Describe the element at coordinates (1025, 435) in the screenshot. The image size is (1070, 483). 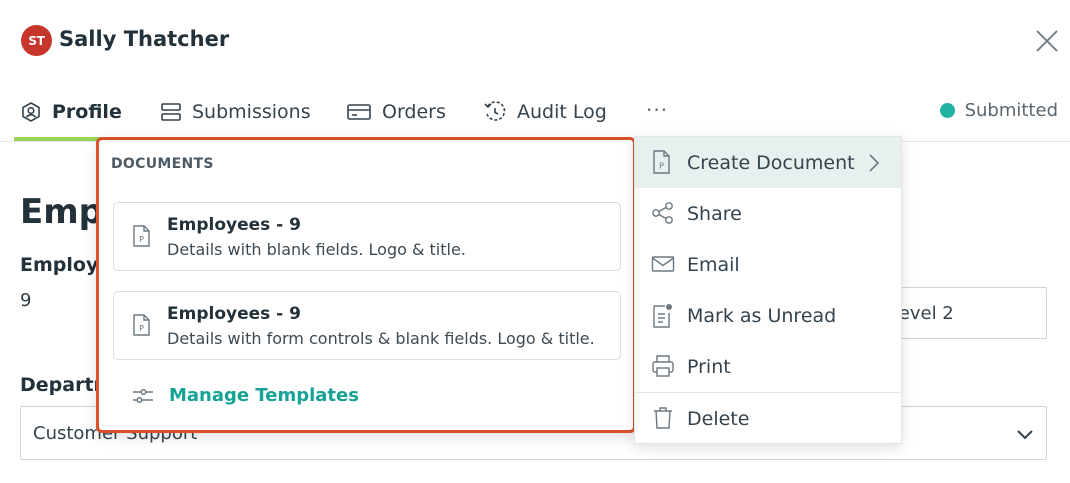
I see `chevron-down-icon` at that location.